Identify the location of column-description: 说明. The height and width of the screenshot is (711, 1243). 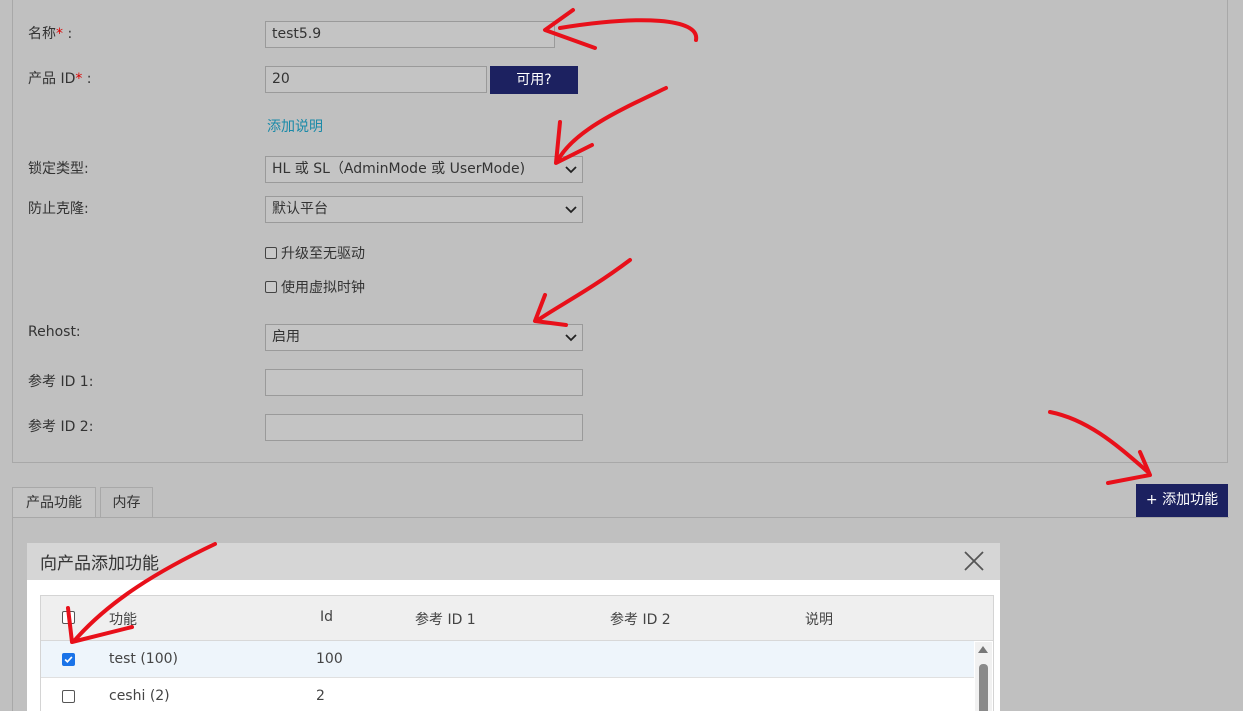
(819, 619).